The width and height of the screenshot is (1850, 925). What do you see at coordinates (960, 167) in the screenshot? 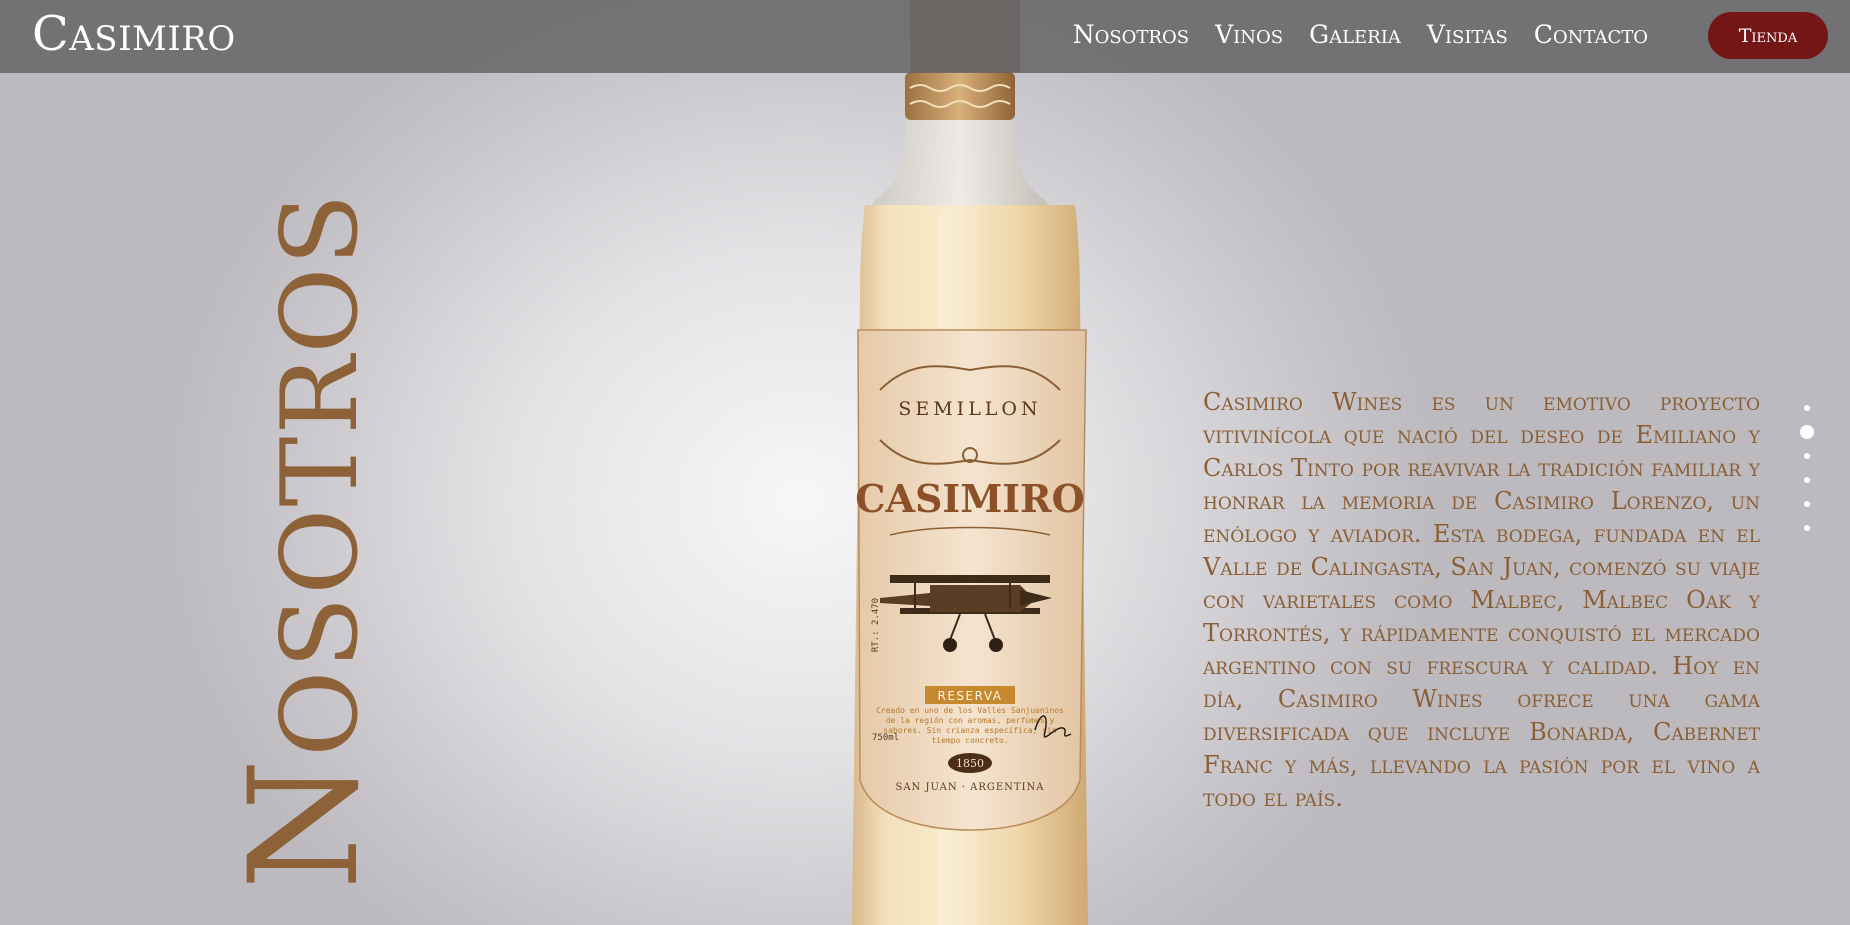
I see `bottle-neck` at bounding box center [960, 167].